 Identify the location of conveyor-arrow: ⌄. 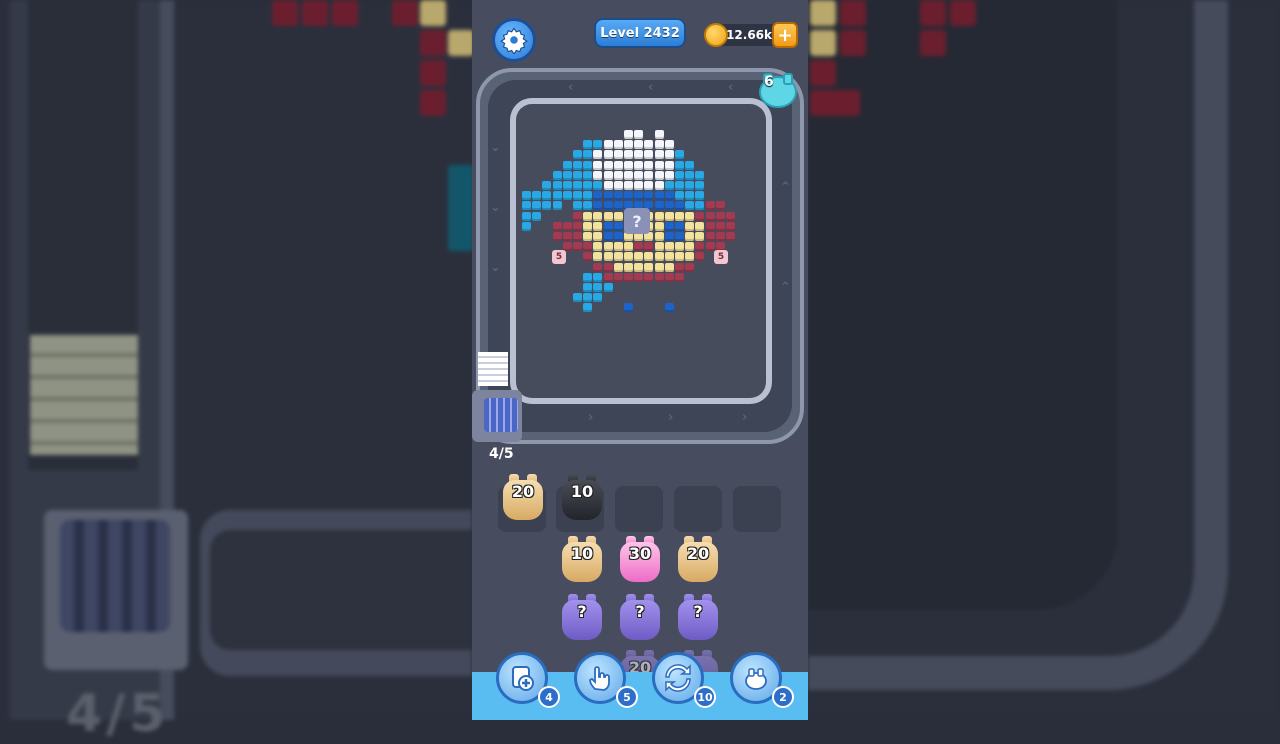
(495, 267).